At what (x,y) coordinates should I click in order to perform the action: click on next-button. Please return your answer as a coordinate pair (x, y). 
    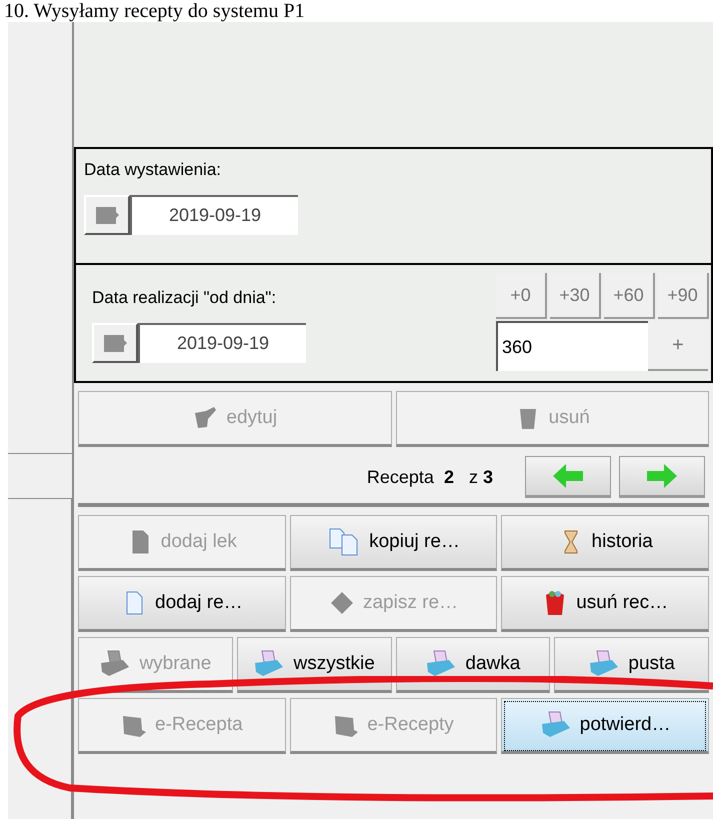
    Looking at the image, I should click on (662, 477).